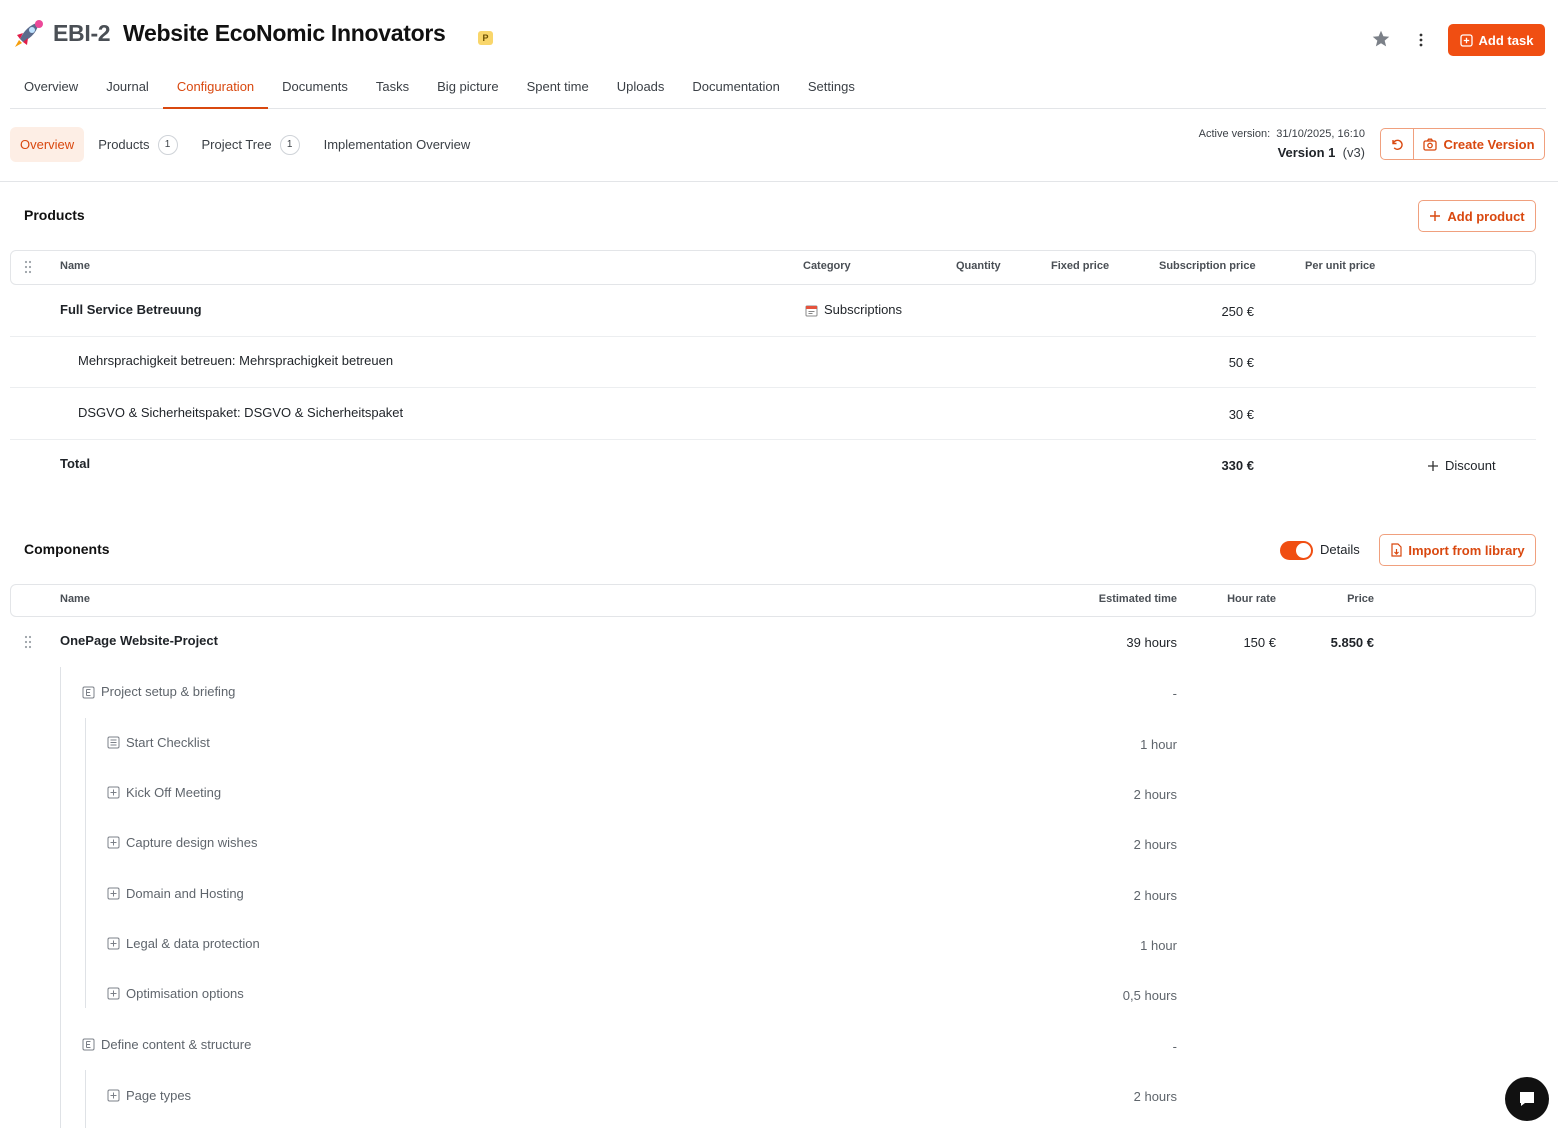 The image size is (1558, 1128). Describe the element at coordinates (289, 144) in the screenshot. I see `project-tree-count-badge: 1` at that location.